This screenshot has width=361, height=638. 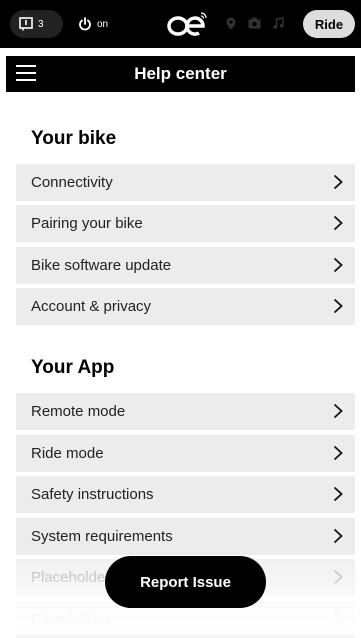 I want to click on location-icon, so click(x=231, y=23).